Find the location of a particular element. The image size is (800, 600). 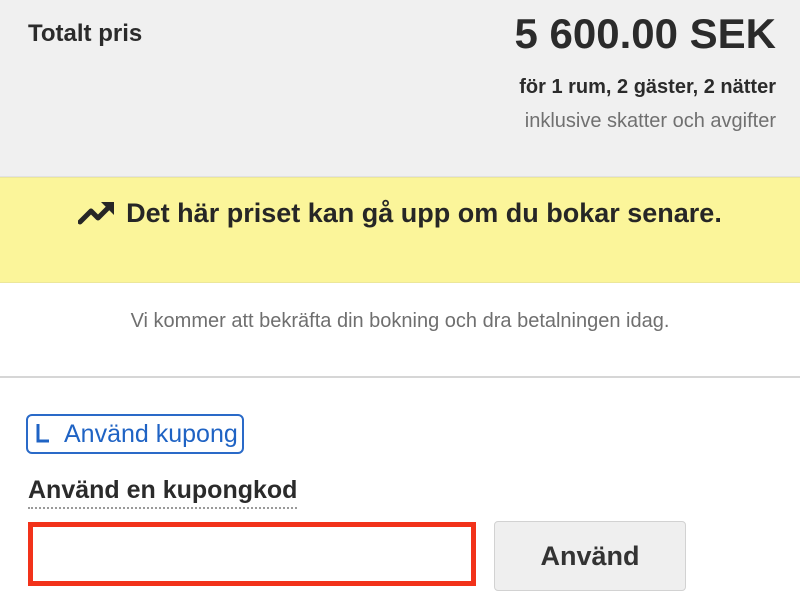

apply-coupon-button: Använd is located at coordinates (590, 556).